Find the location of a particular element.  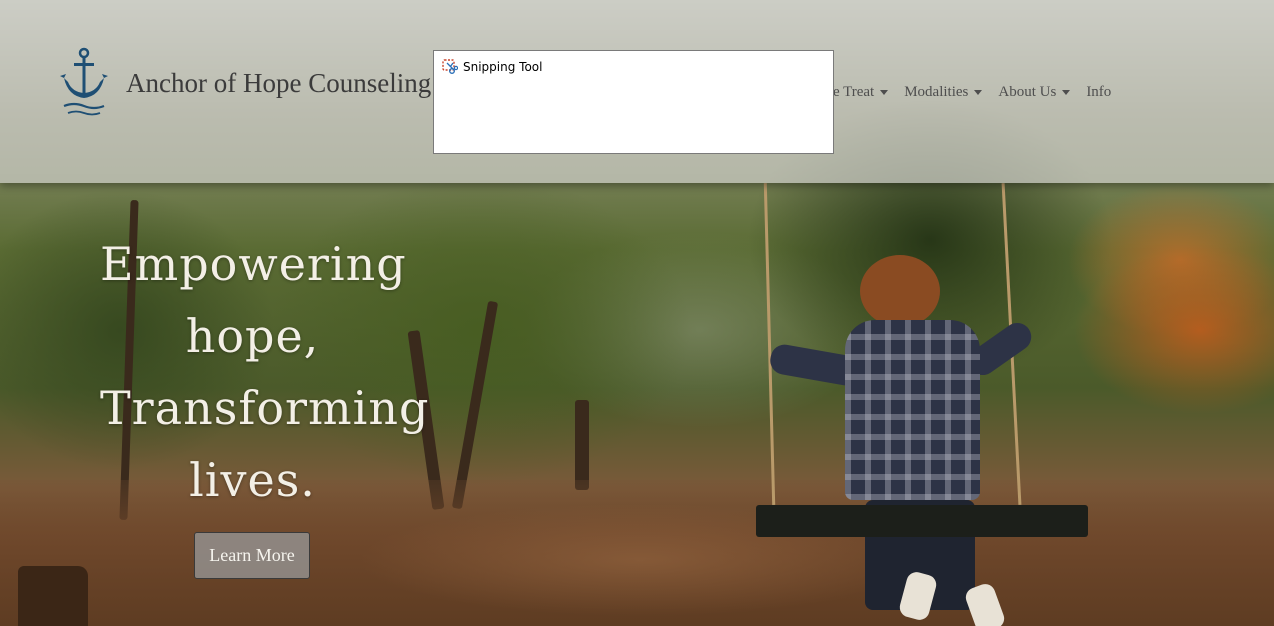

nav-item-label: Info is located at coordinates (1099, 91).